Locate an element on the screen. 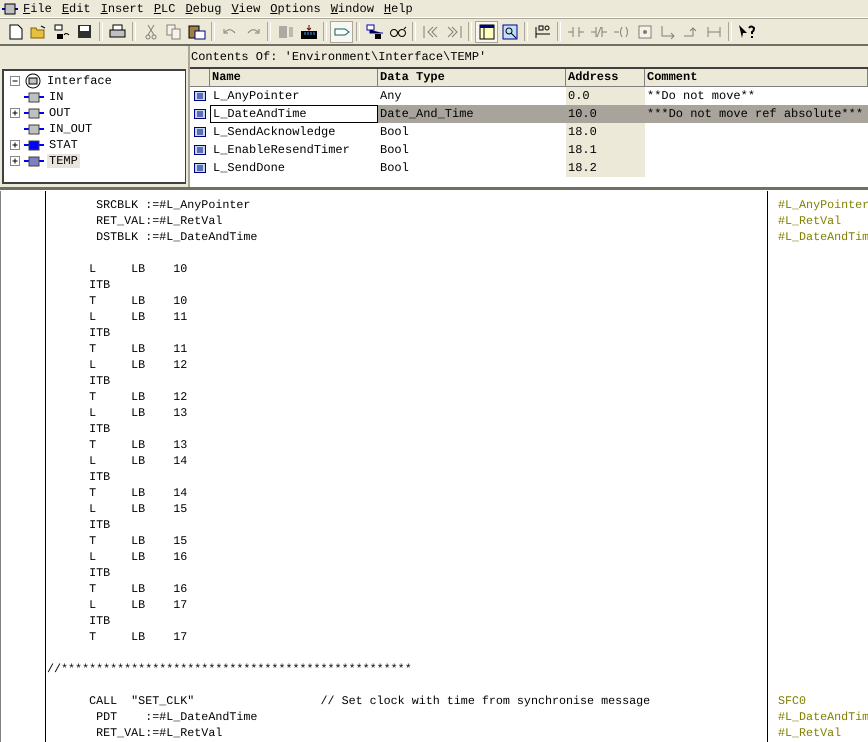 This screenshot has height=742, width=868. menu-item: Edit is located at coordinates (76, 8).